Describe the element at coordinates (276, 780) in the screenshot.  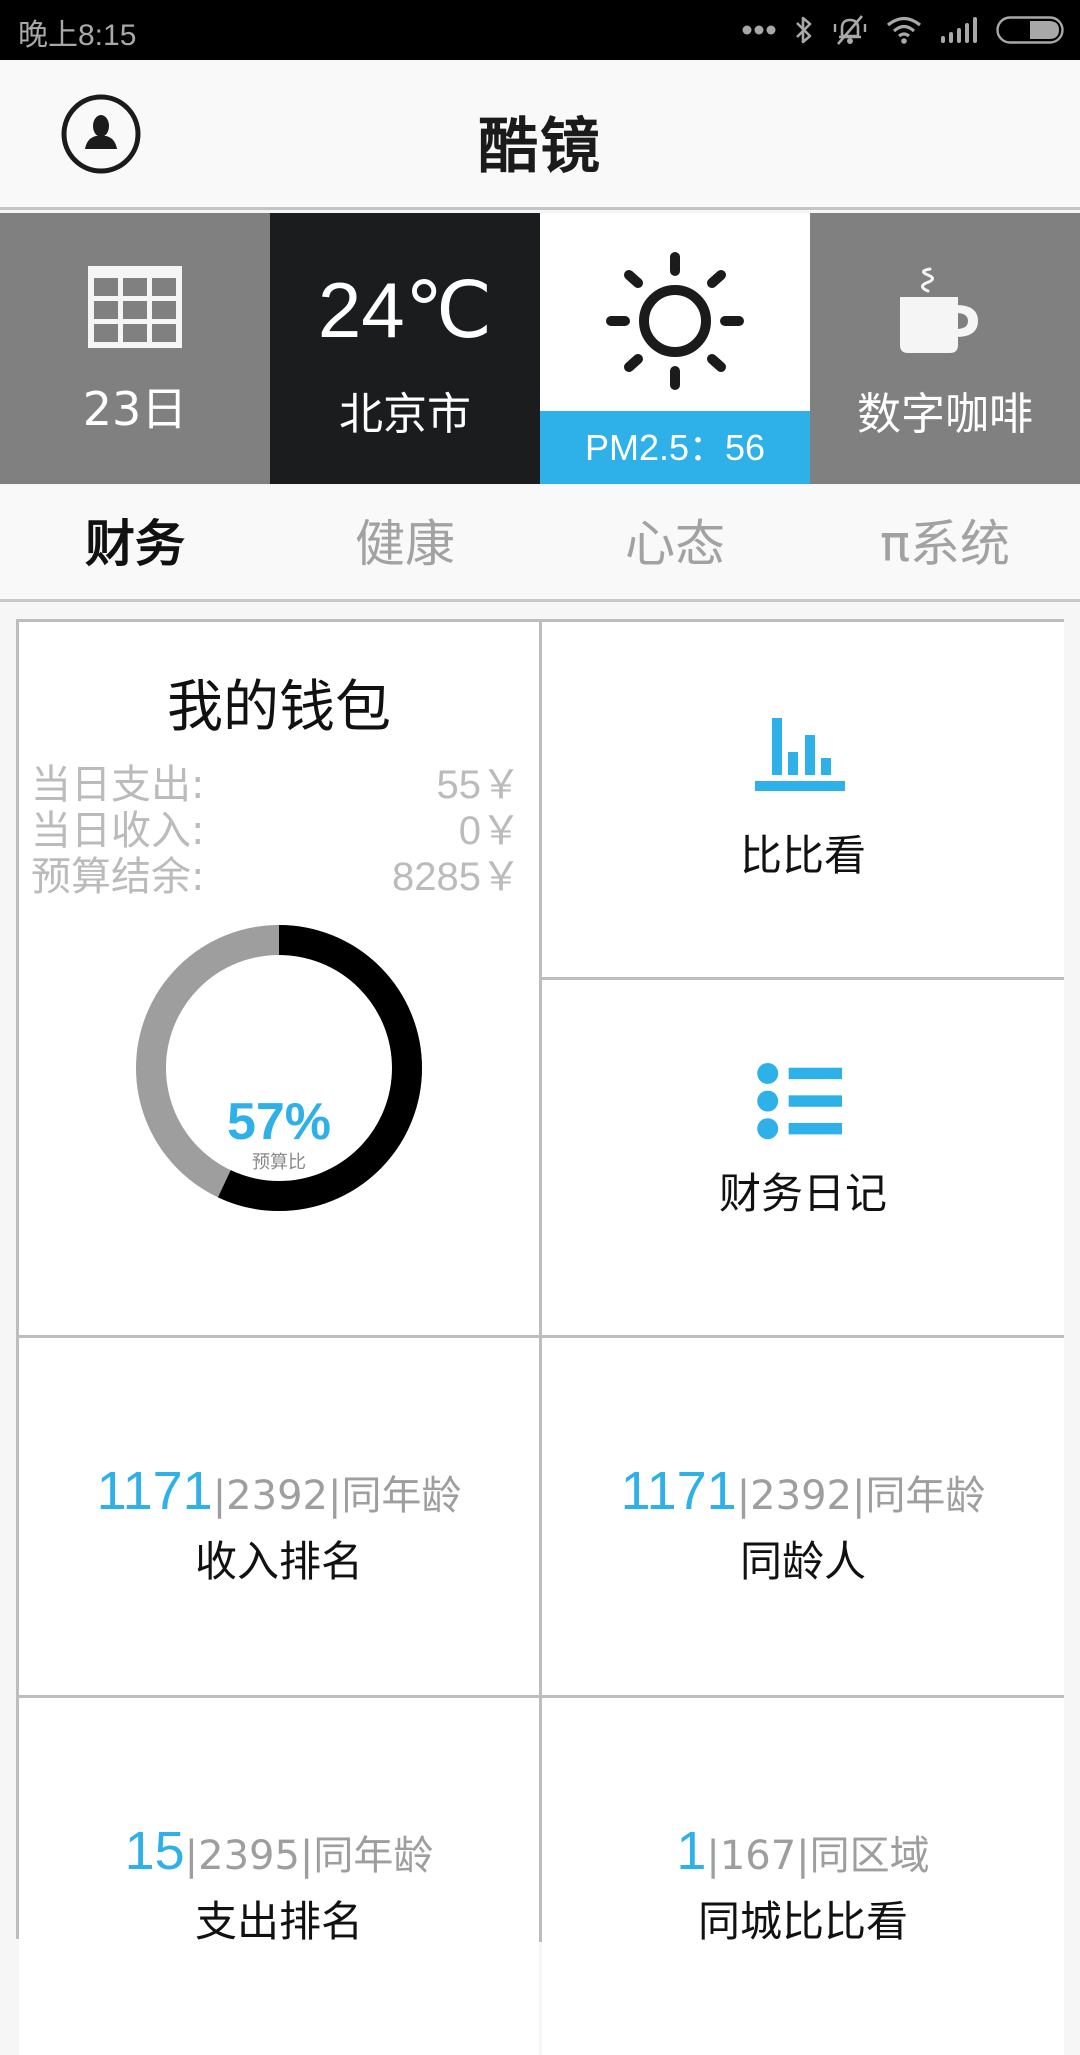
I see `wallet-row-expense: 当日支出: 55￥` at that location.